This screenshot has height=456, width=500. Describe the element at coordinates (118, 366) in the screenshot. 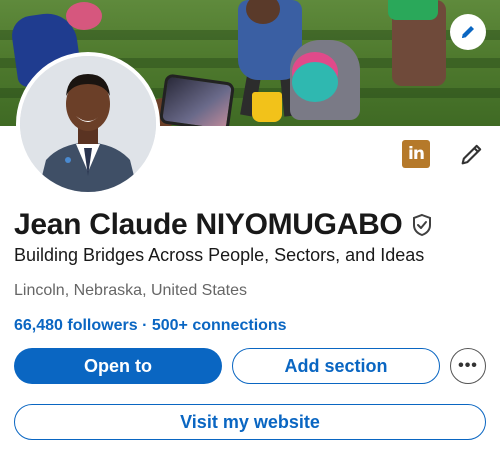

I see `open-to-button: Open to` at that location.